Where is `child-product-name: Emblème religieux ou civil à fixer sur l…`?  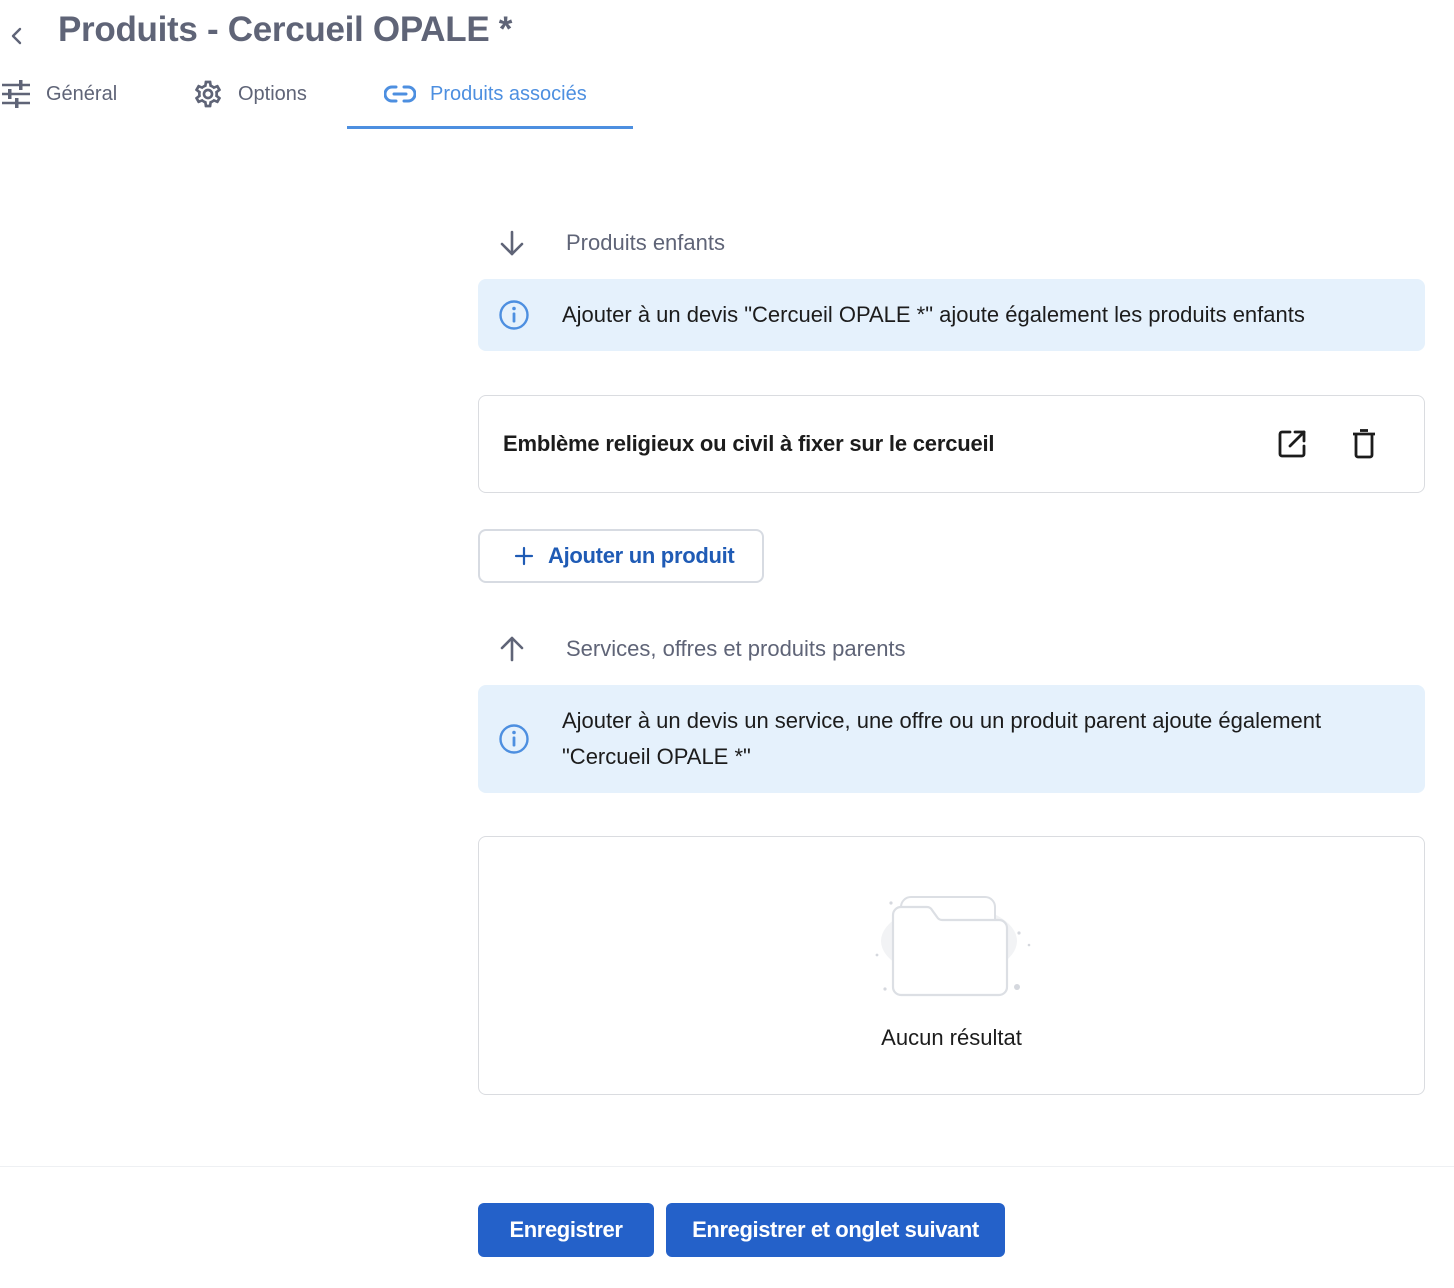 child-product-name: Emblème religieux ou civil à fixer sur l… is located at coordinates (749, 443).